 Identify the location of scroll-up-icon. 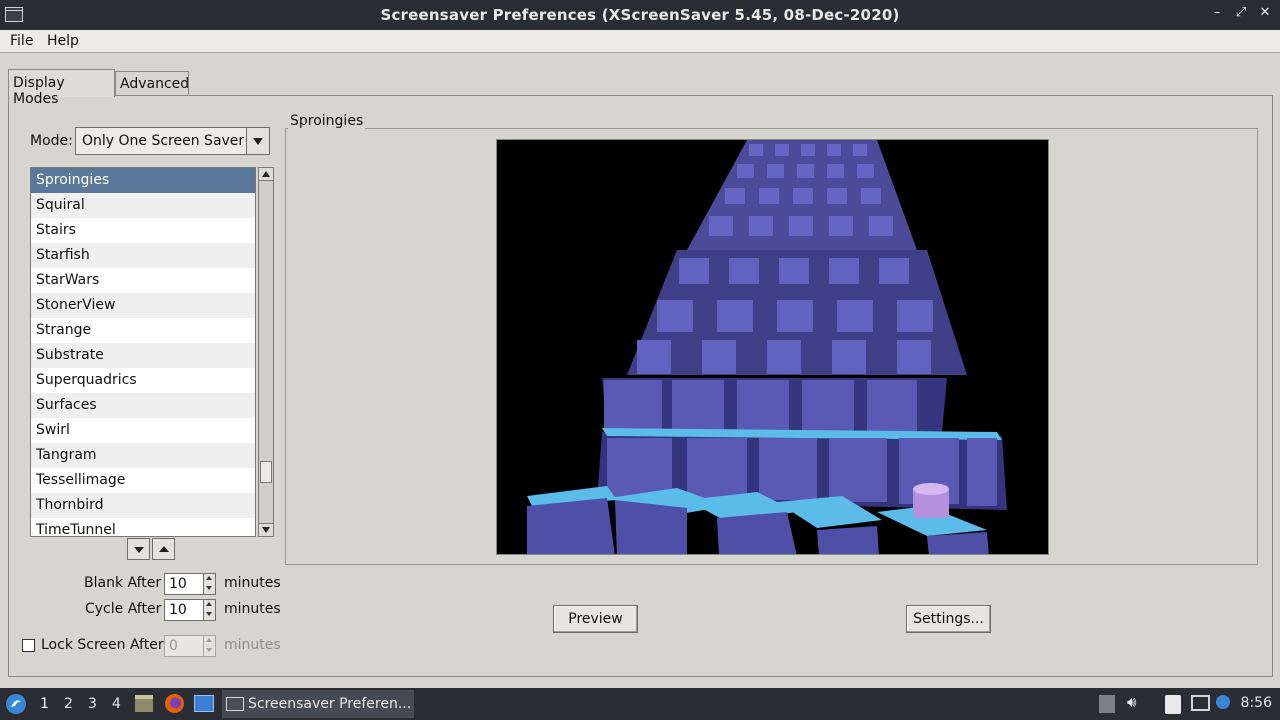
(266, 174).